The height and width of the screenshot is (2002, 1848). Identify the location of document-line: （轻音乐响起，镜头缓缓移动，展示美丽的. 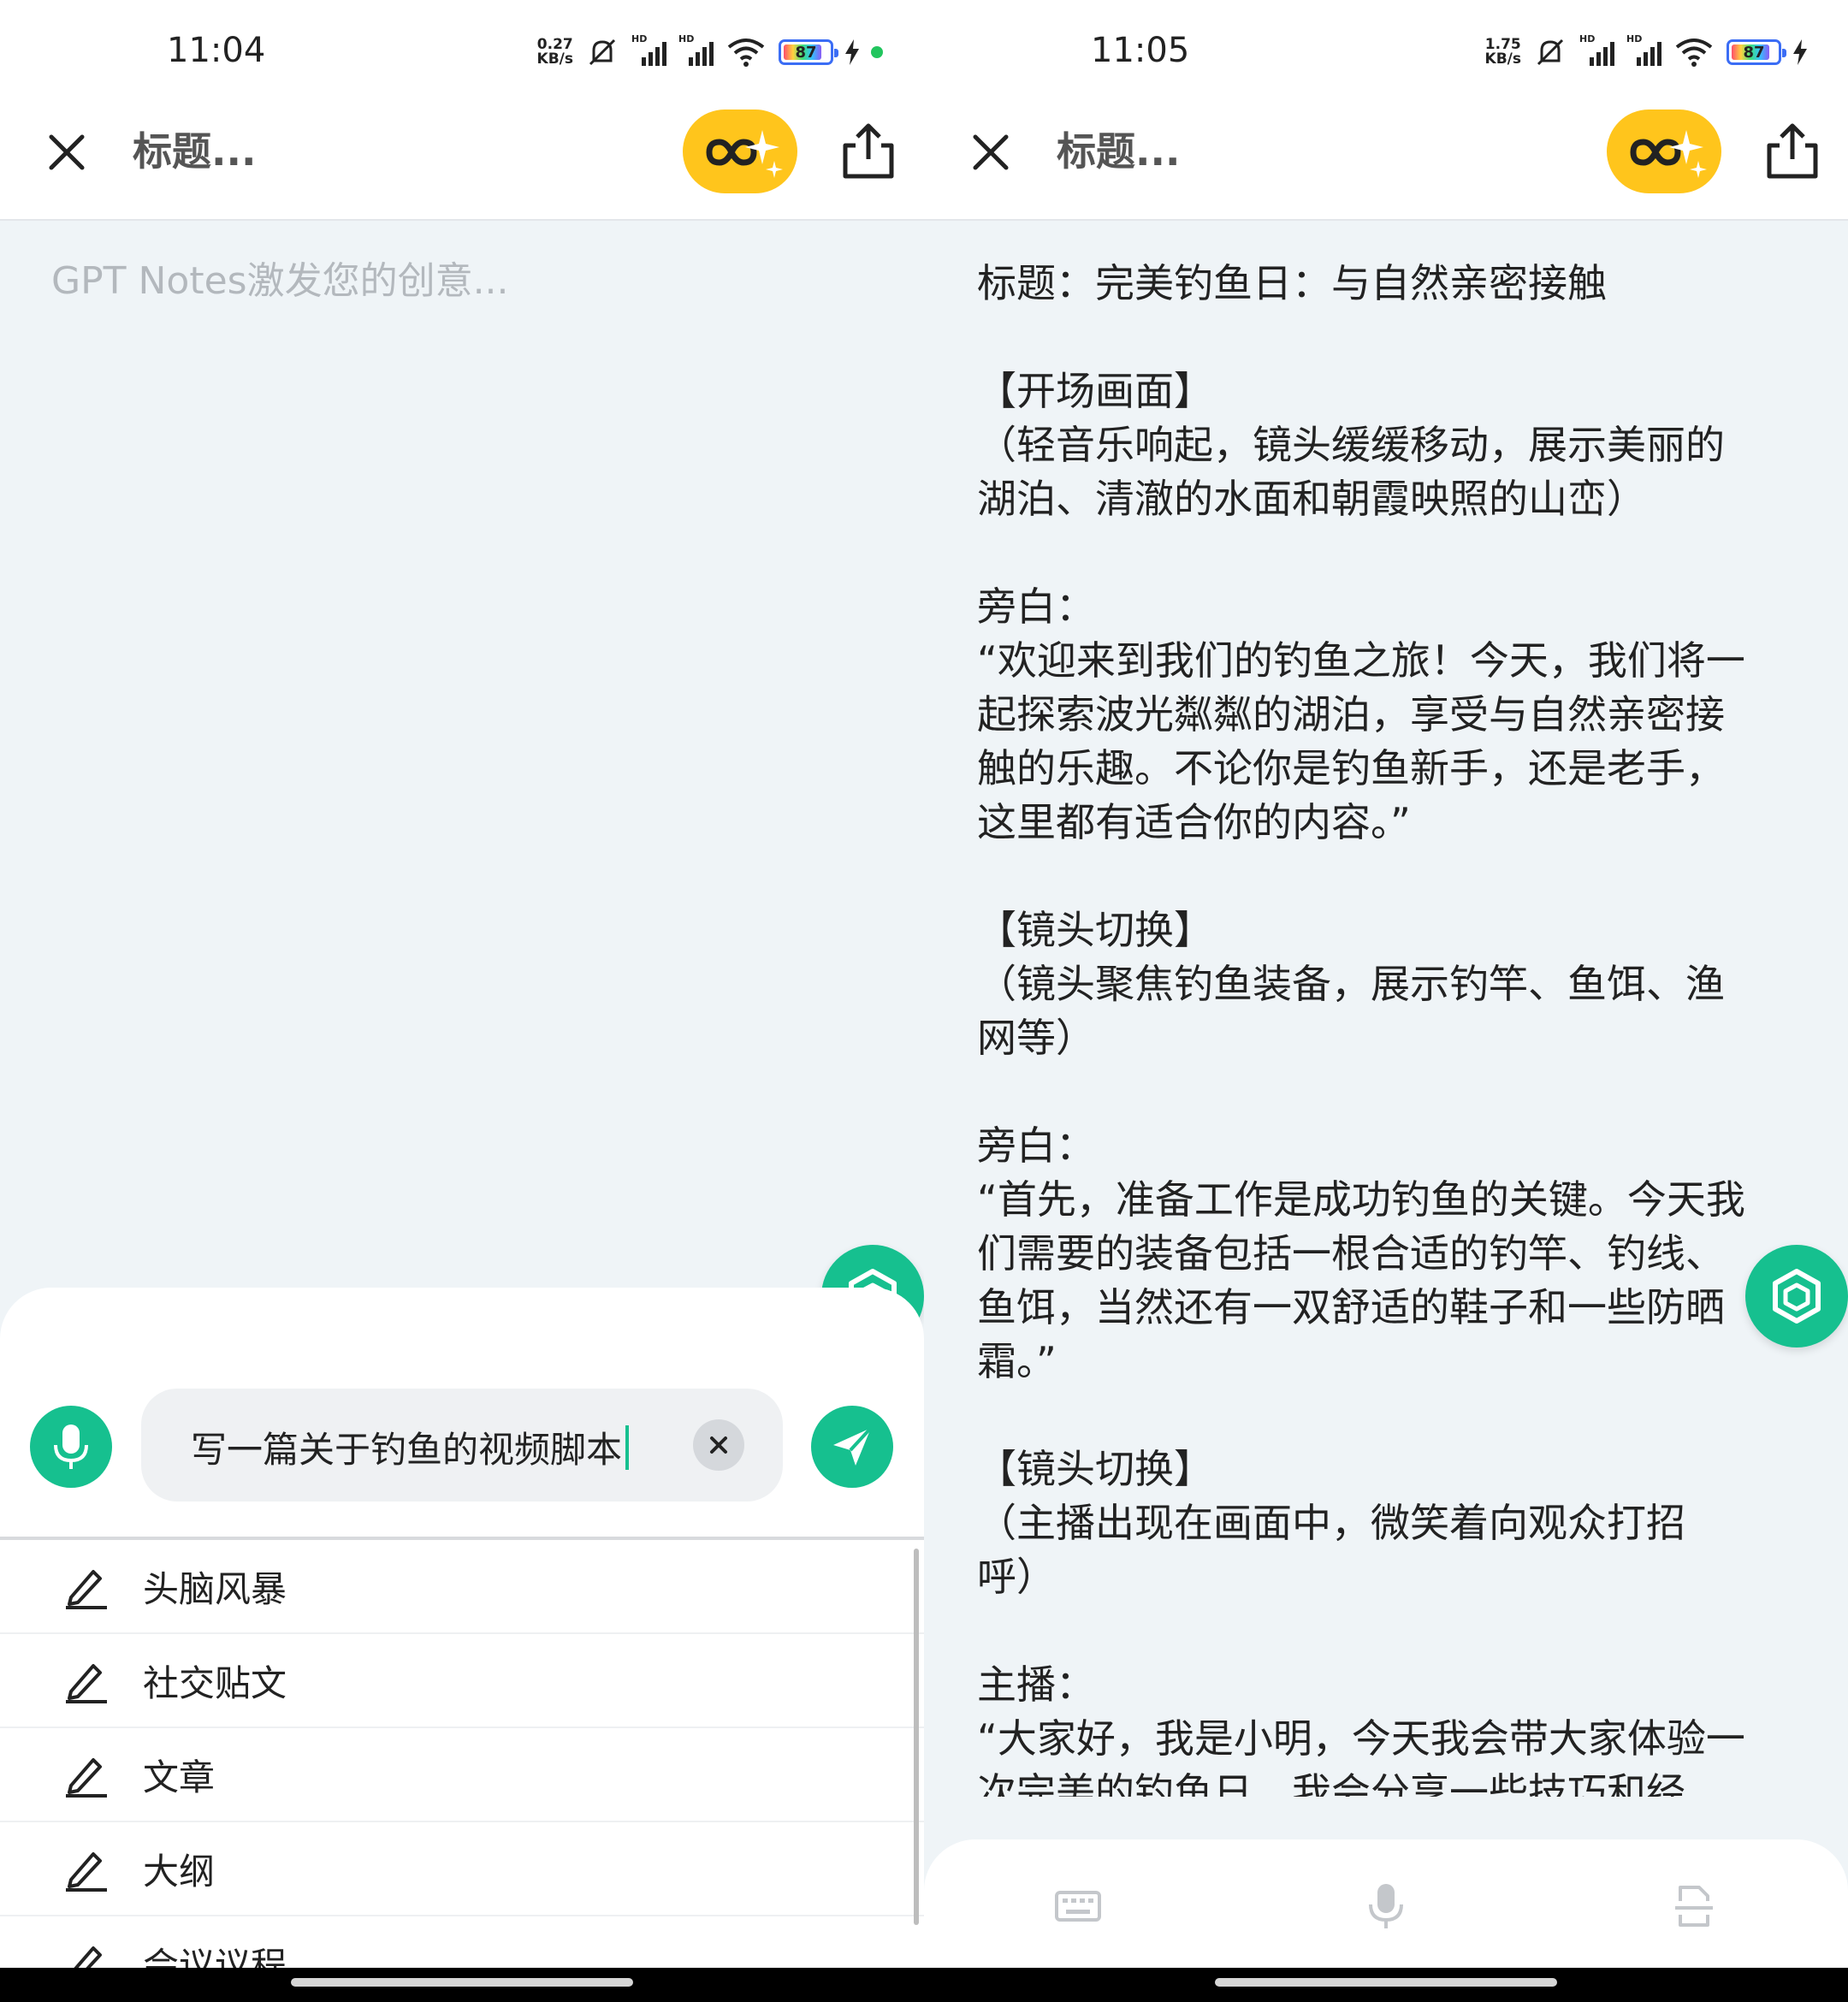
(1351, 445).